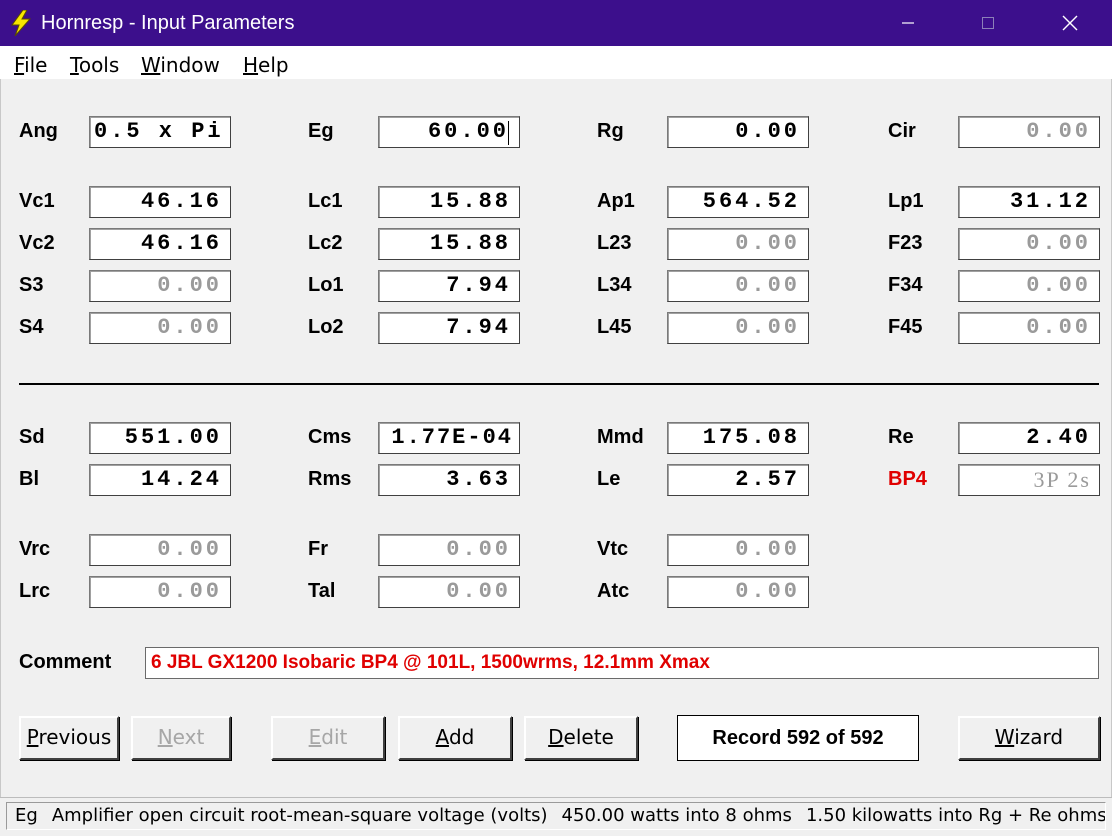  I want to click on atc-field: 0.00, so click(738, 592).